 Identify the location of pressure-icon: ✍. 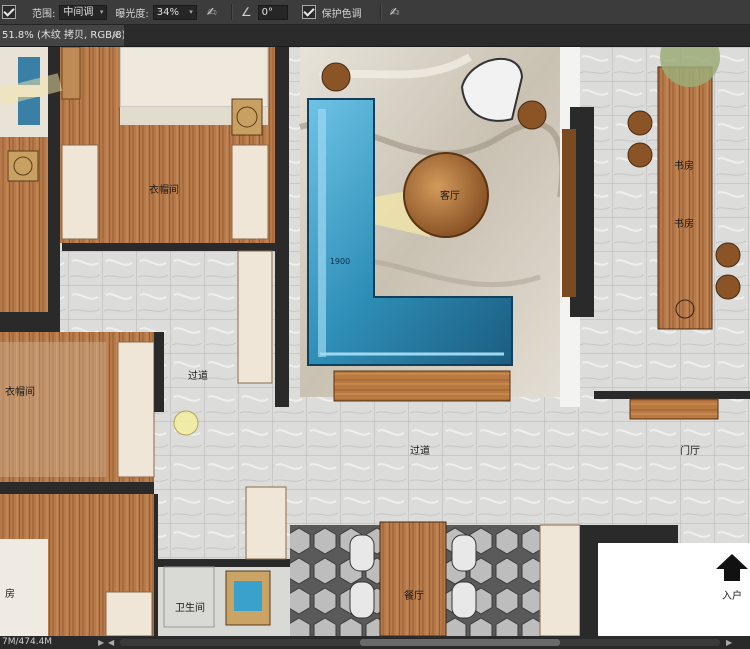
(395, 12).